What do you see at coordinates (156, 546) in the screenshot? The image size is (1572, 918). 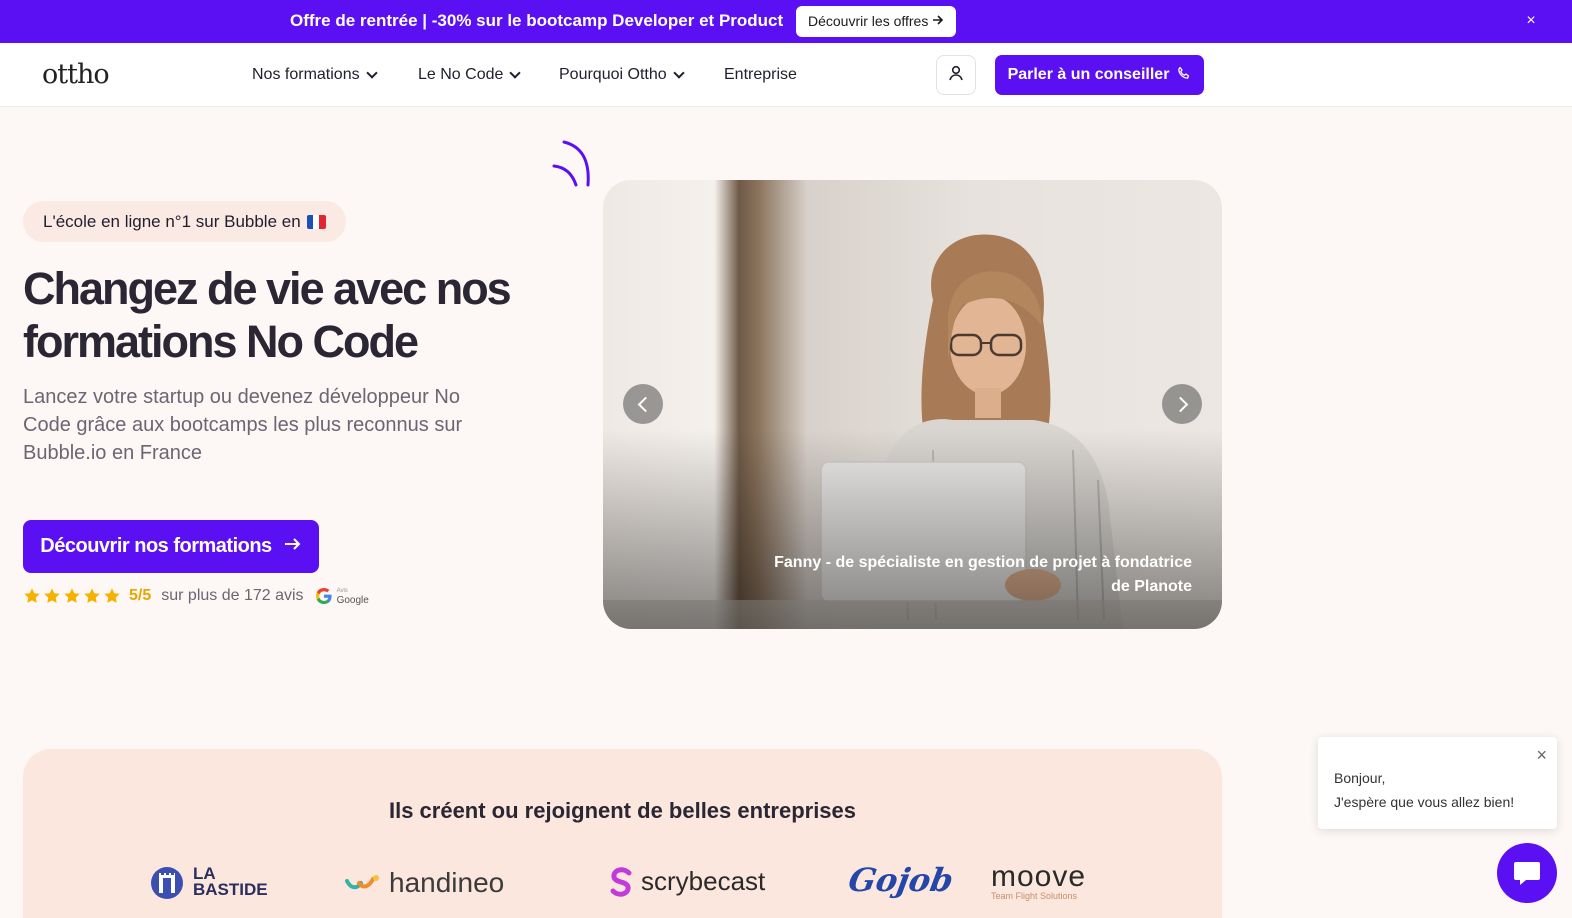 I see `discover-formations-label: Découvrir nos formations` at bounding box center [156, 546].